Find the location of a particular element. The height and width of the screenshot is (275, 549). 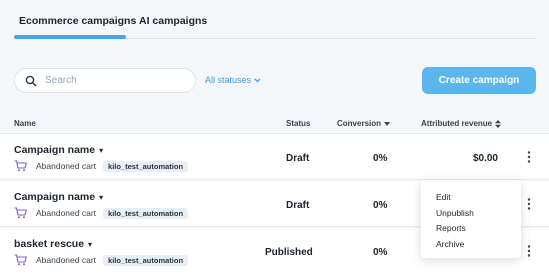

create-campaign-button: Create campaign is located at coordinates (479, 80).